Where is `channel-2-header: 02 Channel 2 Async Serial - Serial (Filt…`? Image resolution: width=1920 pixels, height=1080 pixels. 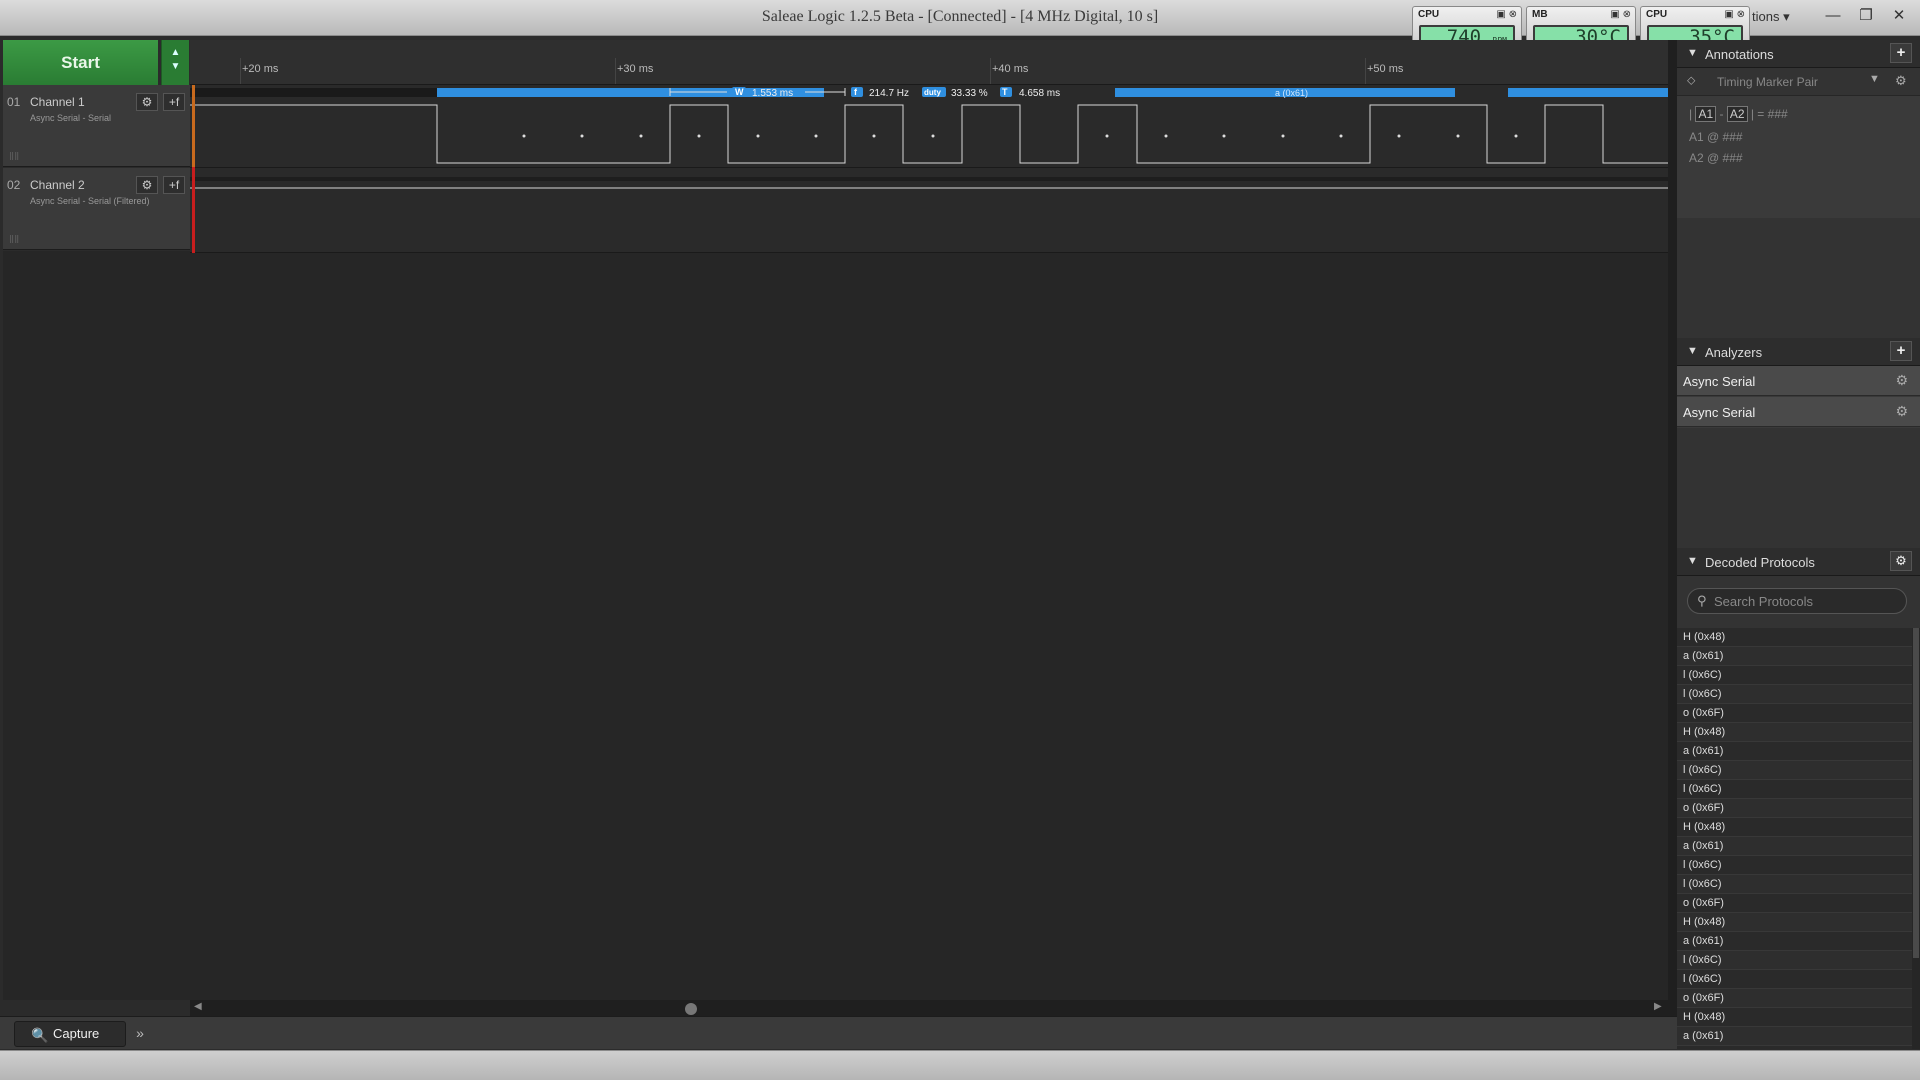
channel-2-header: 02 Channel 2 Async Serial - Serial (Filt… is located at coordinates (96, 209).